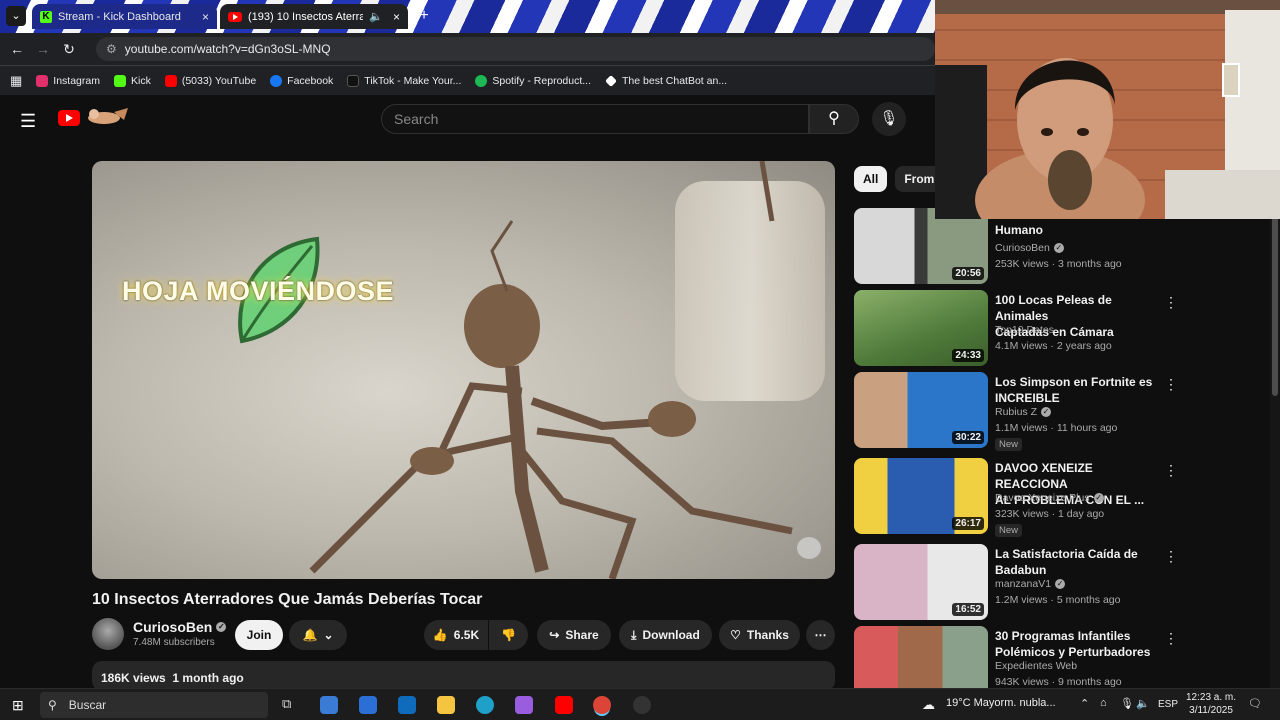 This screenshot has height=720, width=1280. I want to click on video-thumbnail: 30:22, so click(921, 410).